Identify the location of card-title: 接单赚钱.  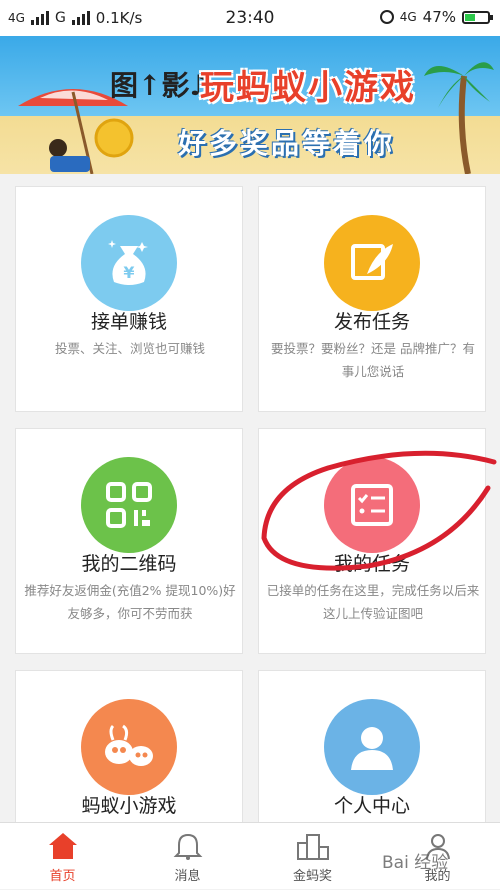
(128, 322).